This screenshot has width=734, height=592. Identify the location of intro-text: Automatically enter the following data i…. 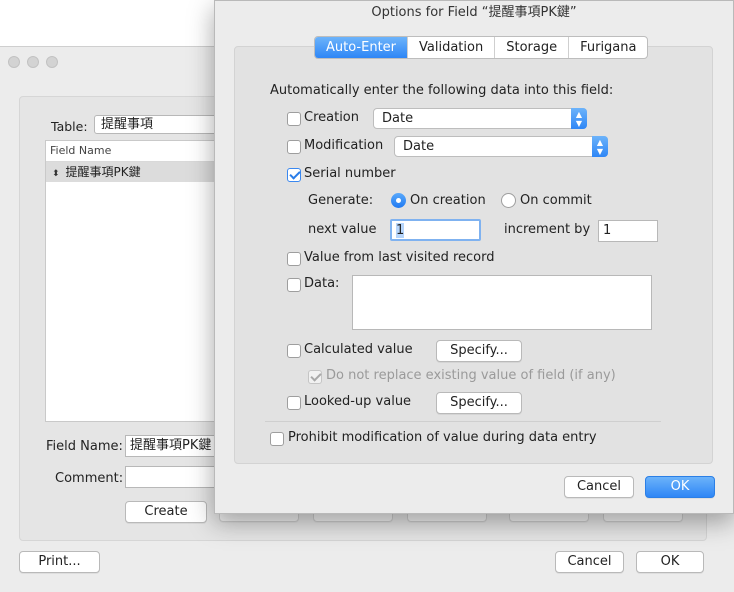
(442, 90).